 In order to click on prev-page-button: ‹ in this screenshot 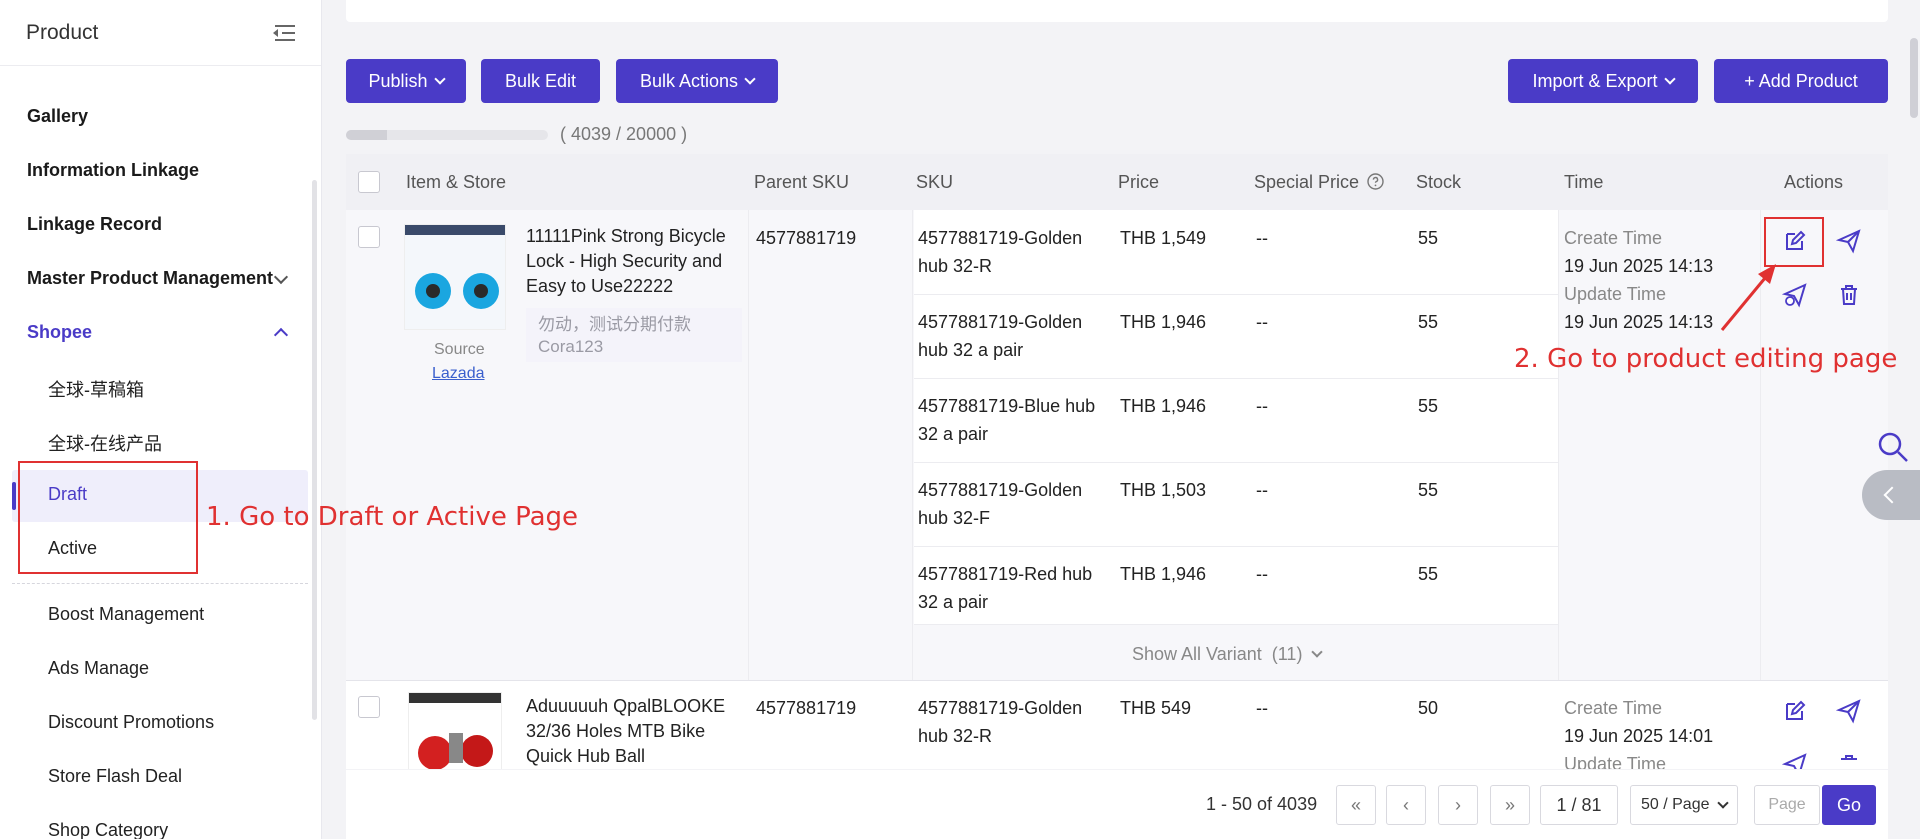, I will do `click(1406, 805)`.